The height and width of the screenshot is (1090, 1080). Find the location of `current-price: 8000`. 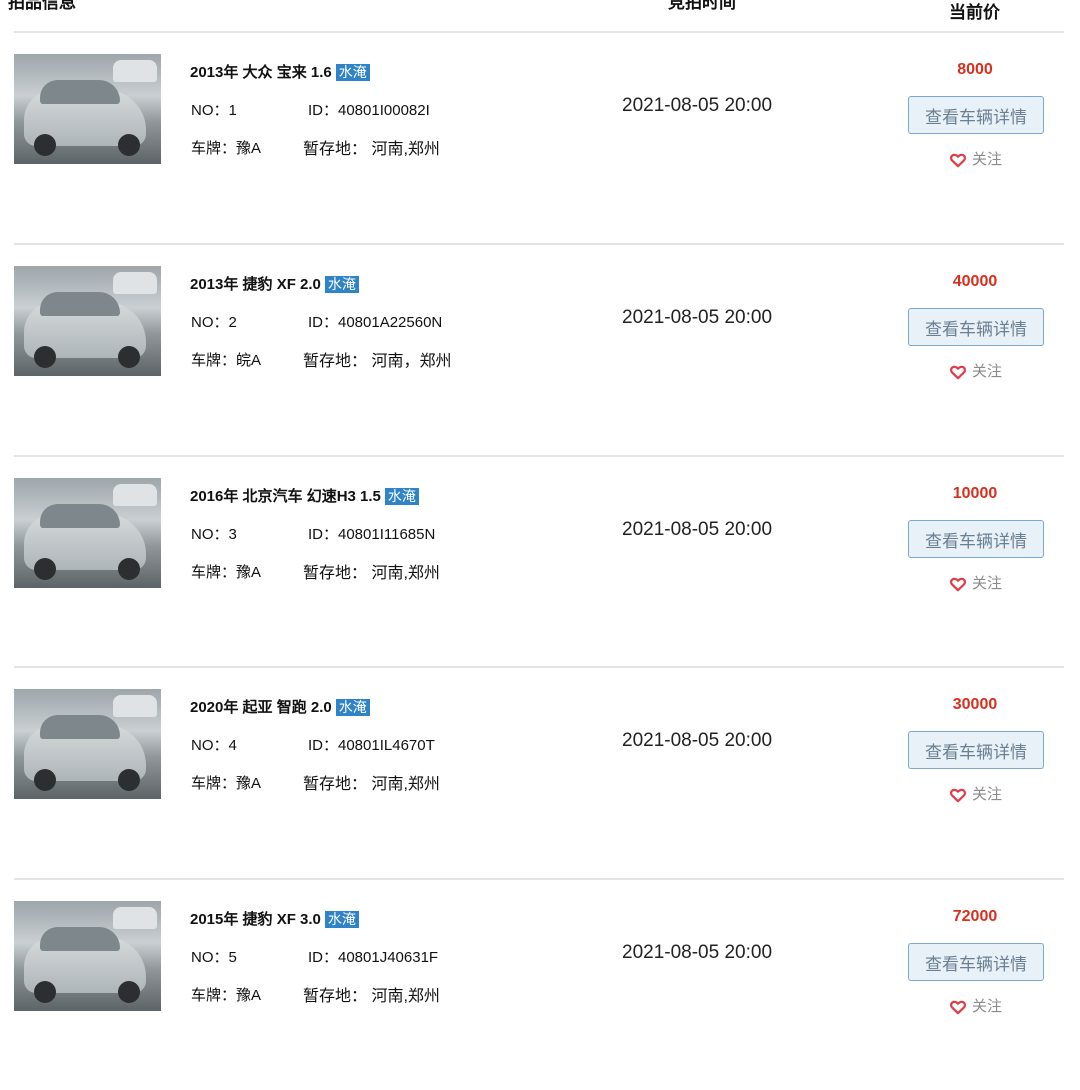

current-price: 8000 is located at coordinates (975, 69).